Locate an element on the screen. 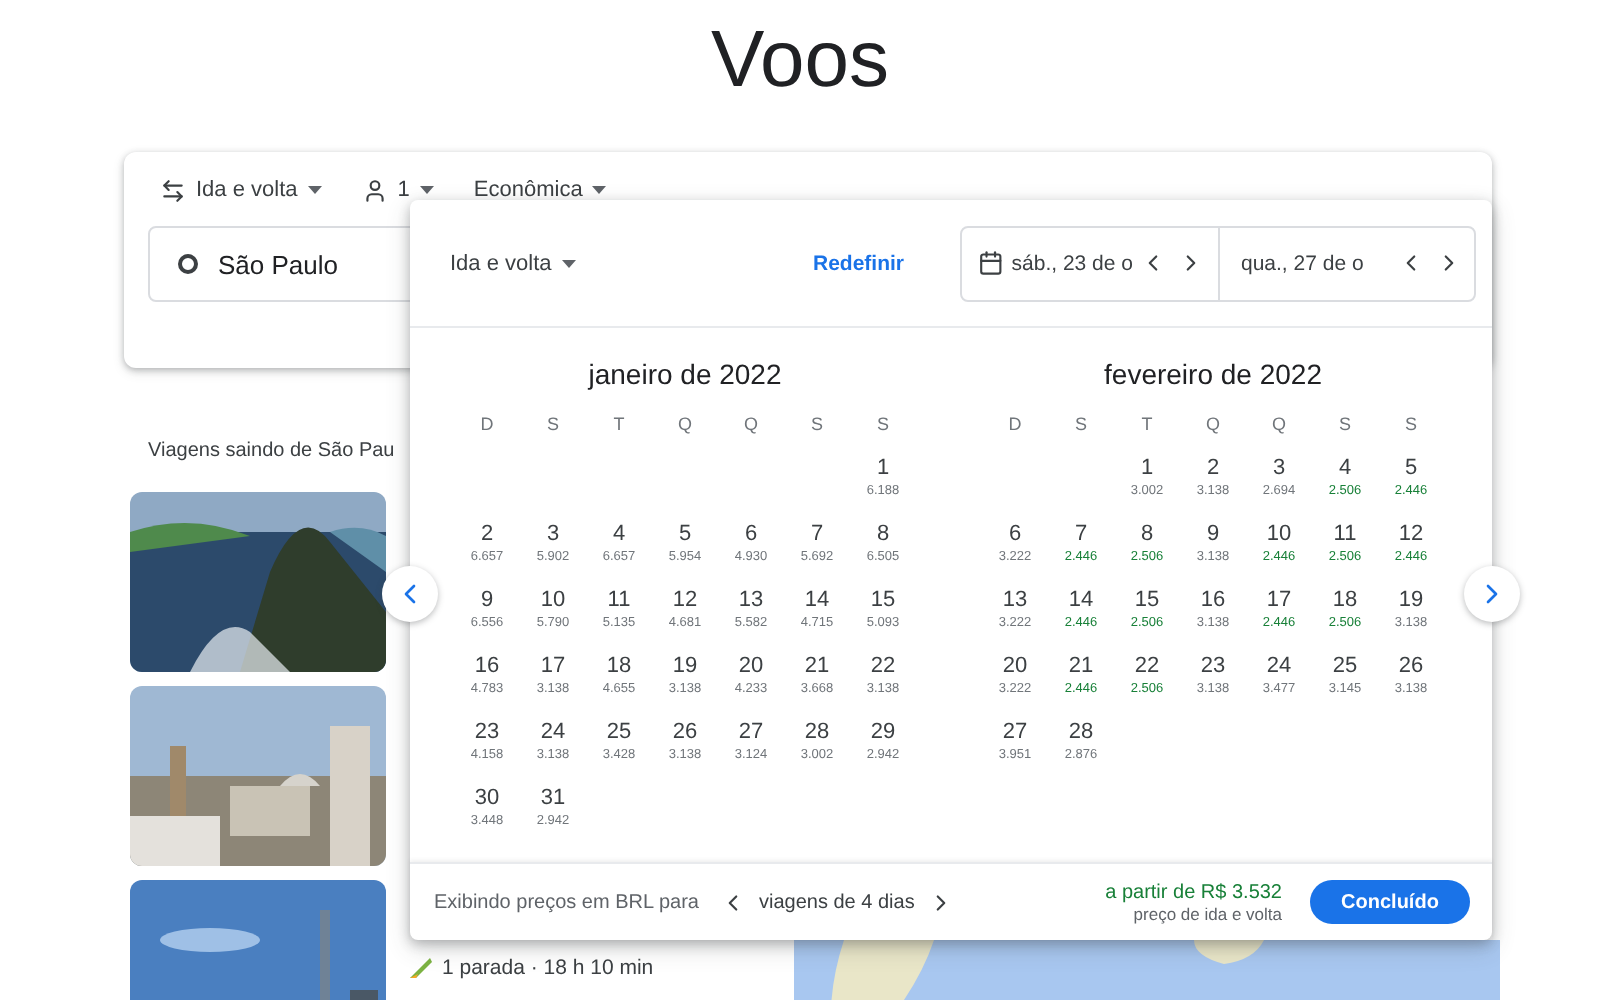 This screenshot has height=1000, width=1600. price-type: preço de ida e volta is located at coordinates (1207, 913).